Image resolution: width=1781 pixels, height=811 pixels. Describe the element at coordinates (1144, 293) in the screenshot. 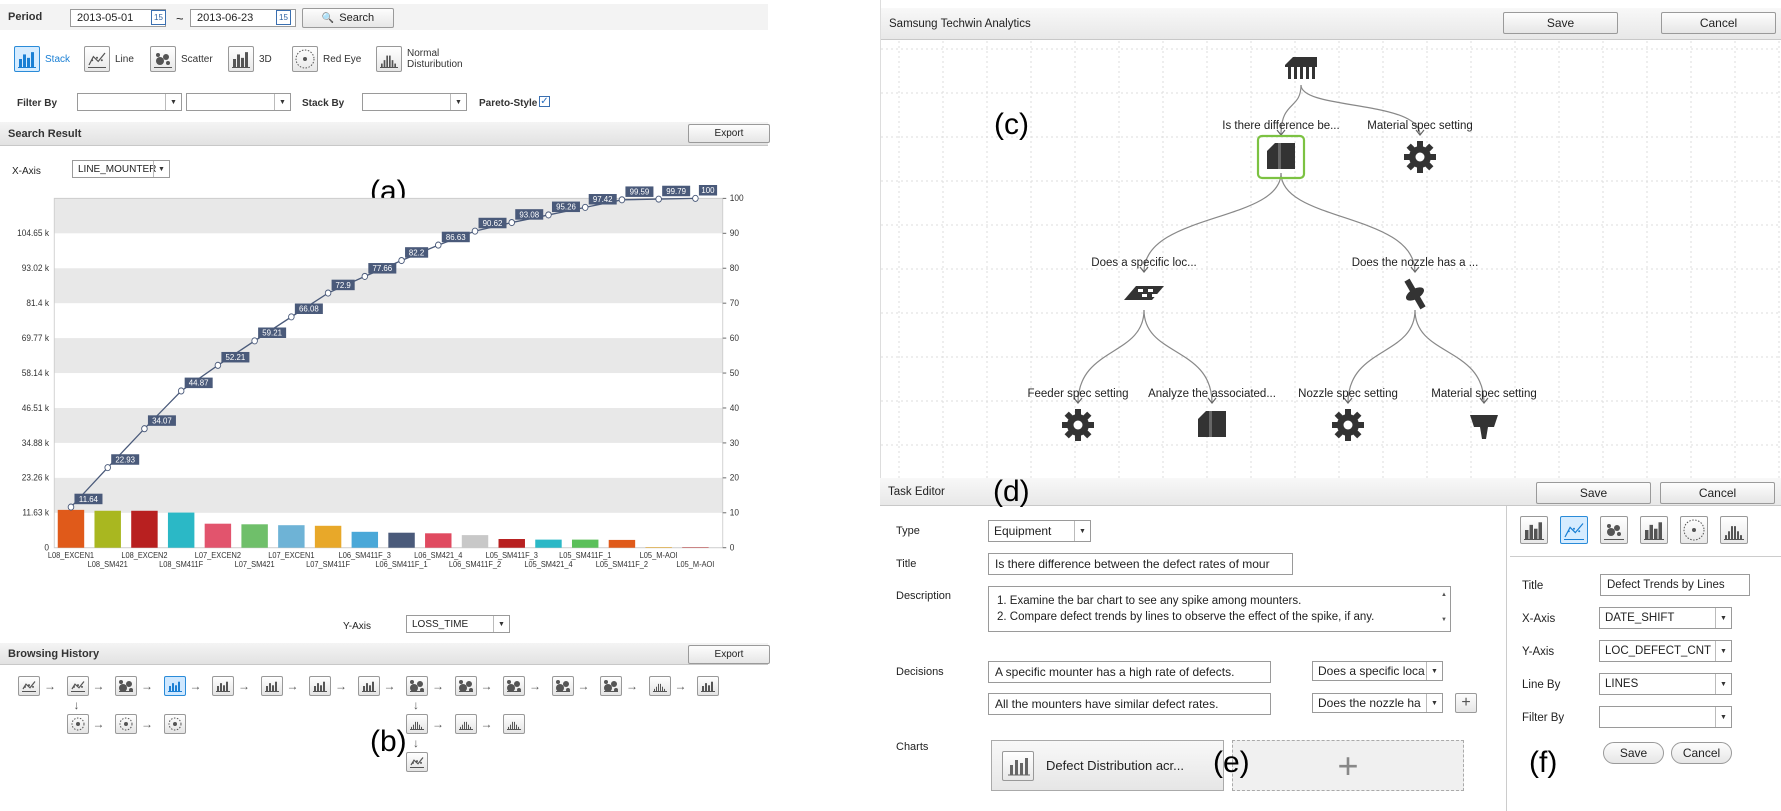

I see `tree-node-feeder-plate-icon` at that location.